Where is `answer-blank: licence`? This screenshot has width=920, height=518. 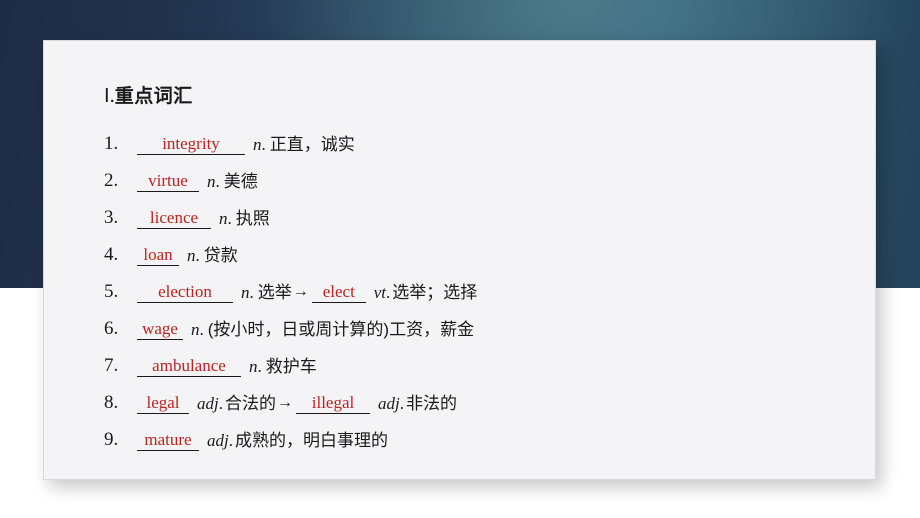 answer-blank: licence is located at coordinates (174, 218).